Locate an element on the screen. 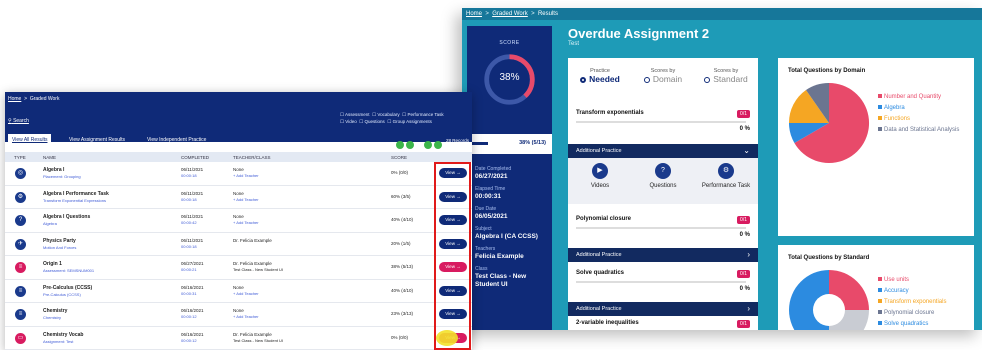 The width and height of the screenshot is (982, 350). standard-donut-chart is located at coordinates (829, 300).